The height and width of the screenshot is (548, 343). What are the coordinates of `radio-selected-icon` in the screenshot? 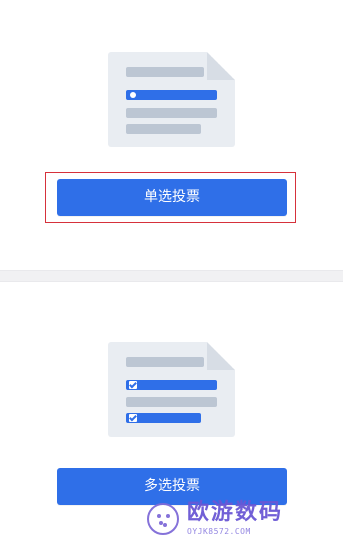 It's located at (133, 95).